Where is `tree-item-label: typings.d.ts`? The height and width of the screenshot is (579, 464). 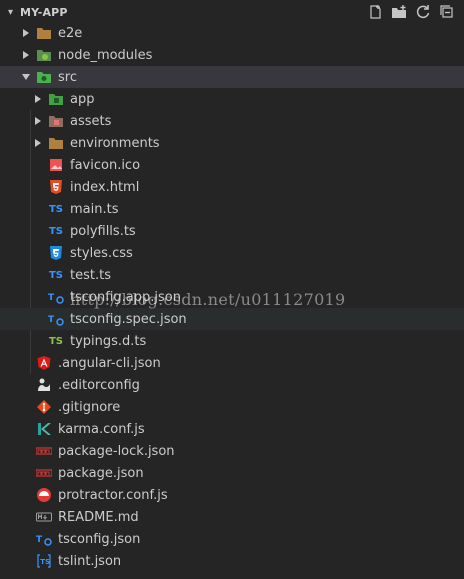
tree-item-label: typings.d.ts is located at coordinates (108, 341).